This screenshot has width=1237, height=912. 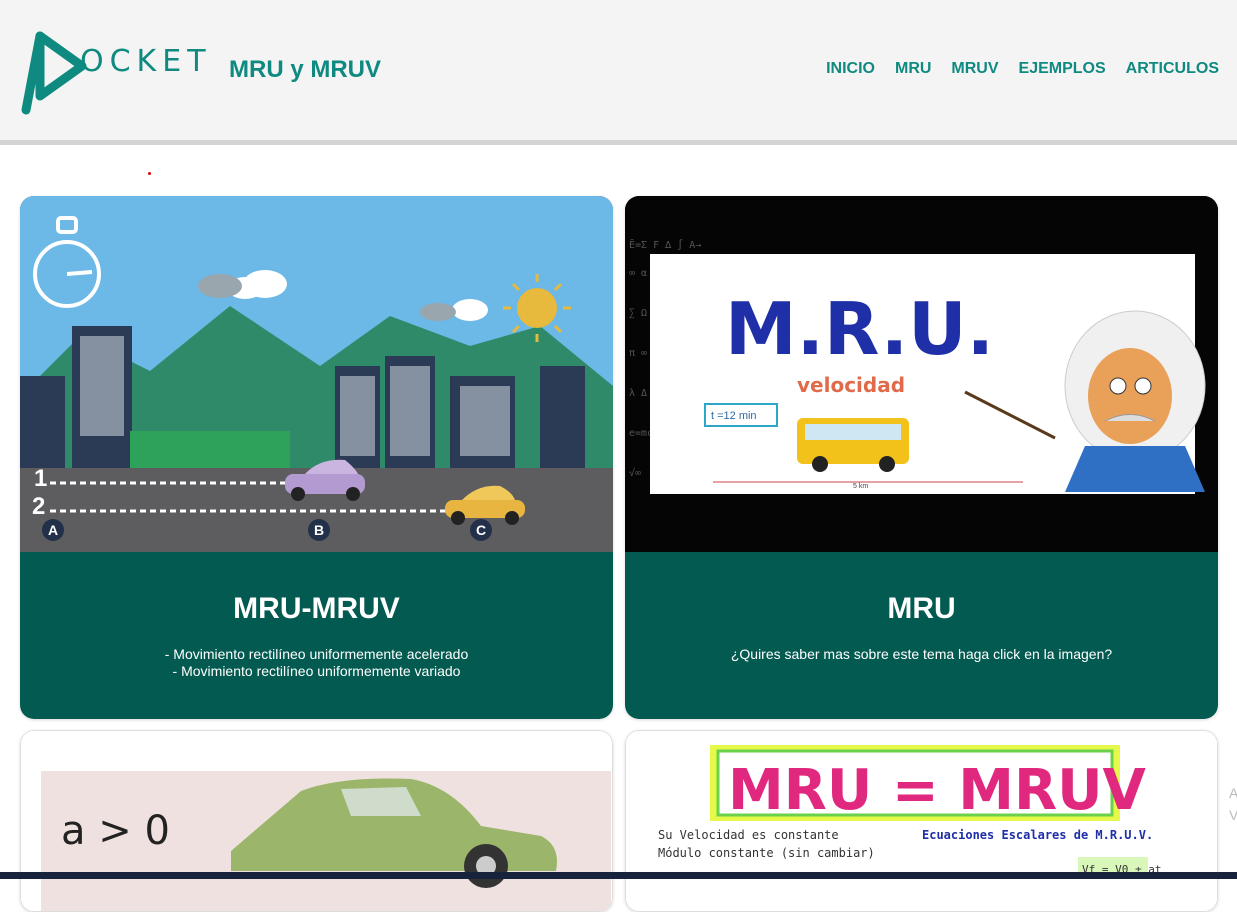 What do you see at coordinates (115, 831) in the screenshot?
I see `acceleration-formula-text: a > 0` at bounding box center [115, 831].